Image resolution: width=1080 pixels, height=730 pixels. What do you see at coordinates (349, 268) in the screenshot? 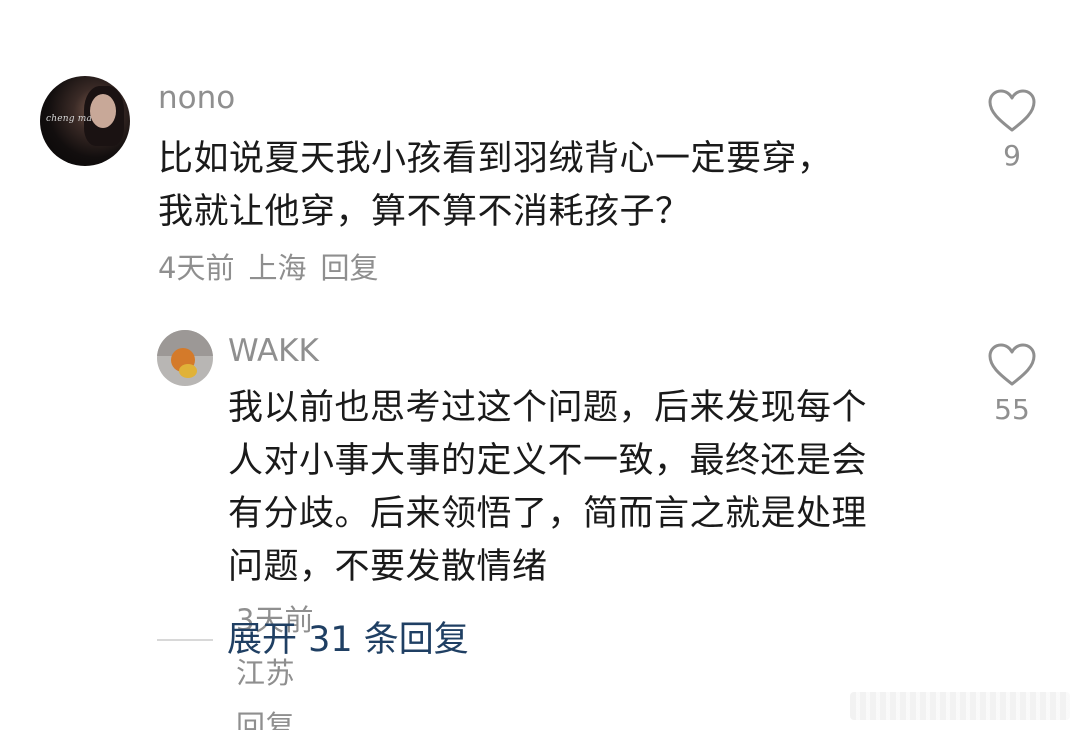
I see `reply-button: 回复` at bounding box center [349, 268].